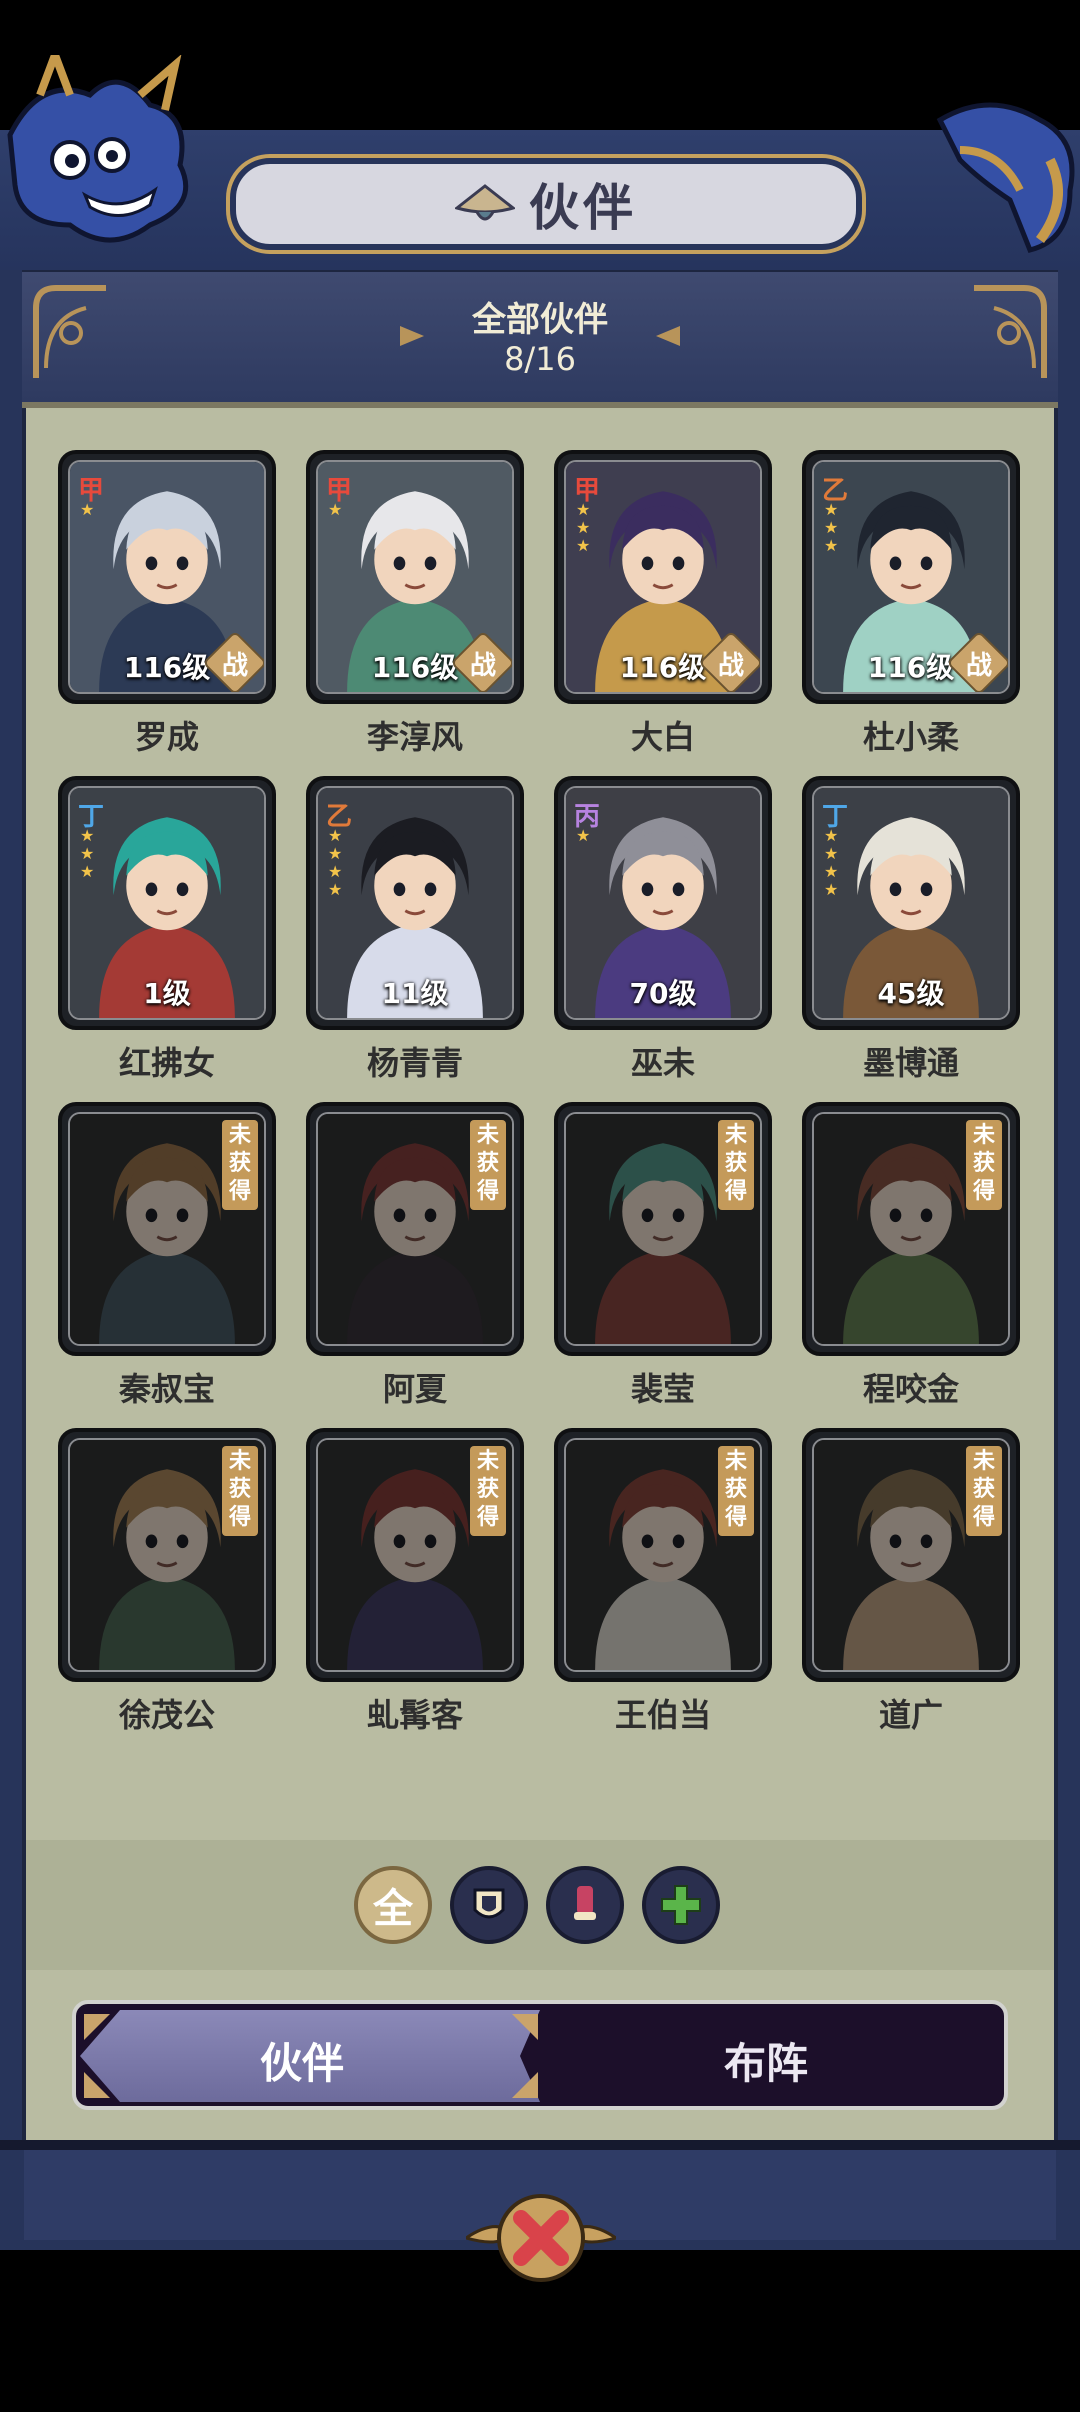 The height and width of the screenshot is (2412, 1080). I want to click on partner-card-frame: 丁 ★ ★ ★ ★ 45级, so click(911, 903).